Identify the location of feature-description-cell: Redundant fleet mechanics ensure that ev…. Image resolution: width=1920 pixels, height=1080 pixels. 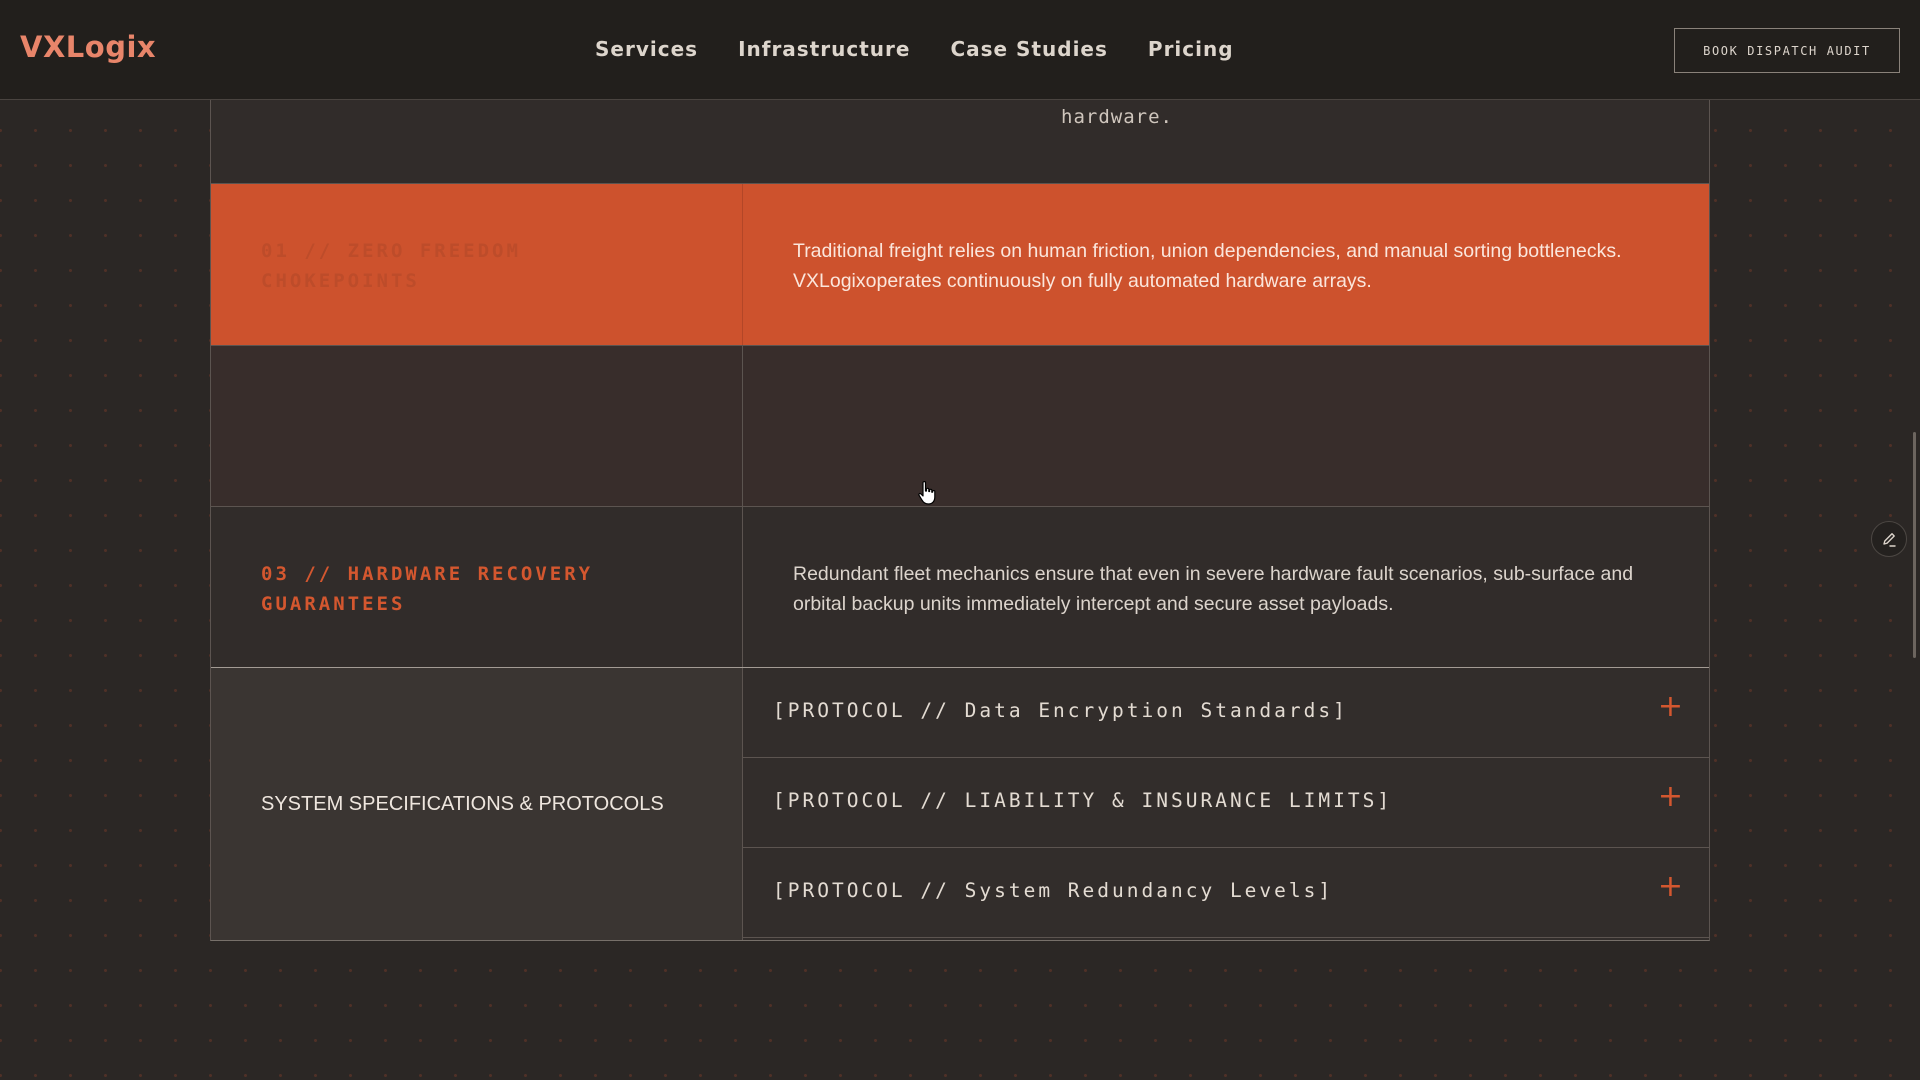
(1226, 587).